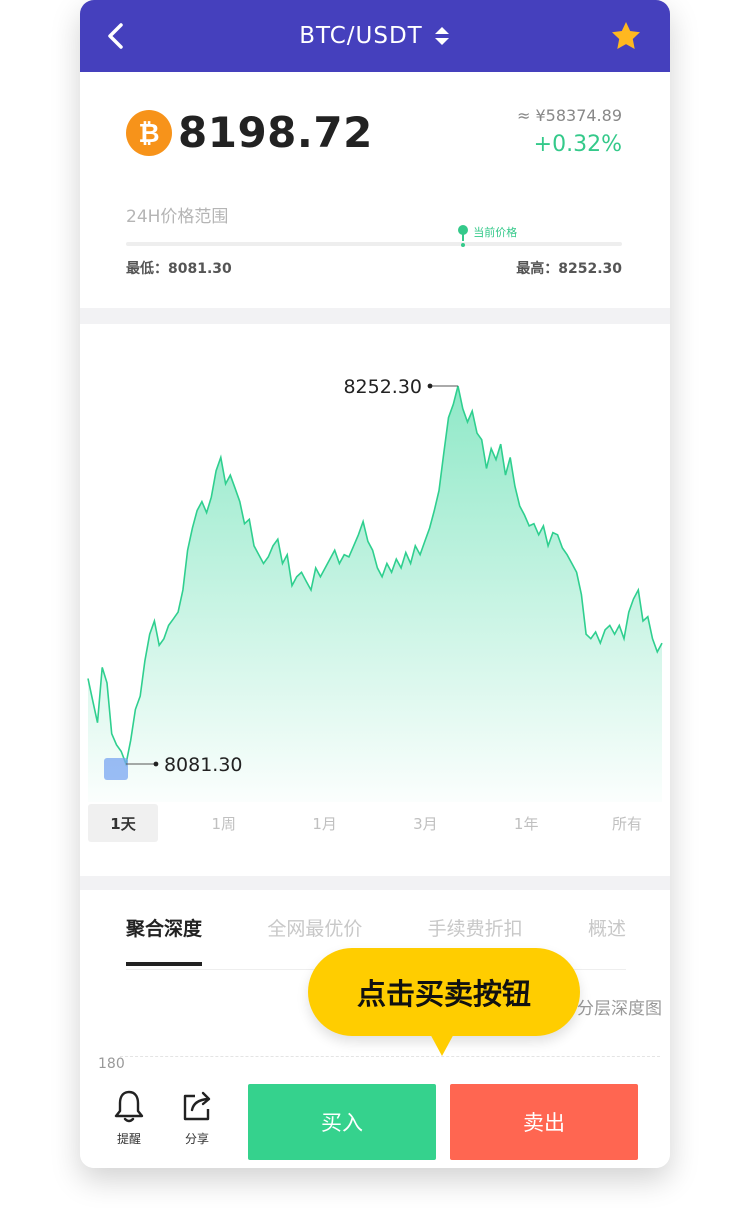 The width and height of the screenshot is (750, 1208). Describe the element at coordinates (463, 236) in the screenshot. I see `current-price-pin-icon` at that location.